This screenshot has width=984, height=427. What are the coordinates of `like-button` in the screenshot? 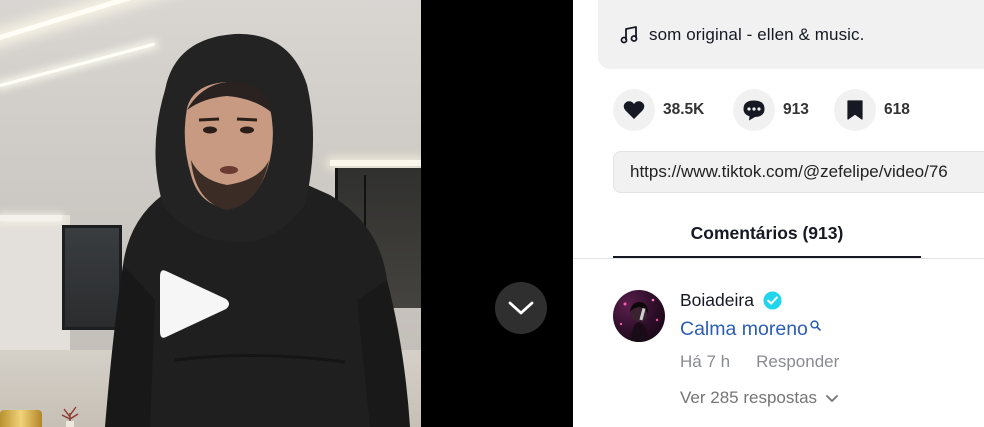 It's located at (634, 110).